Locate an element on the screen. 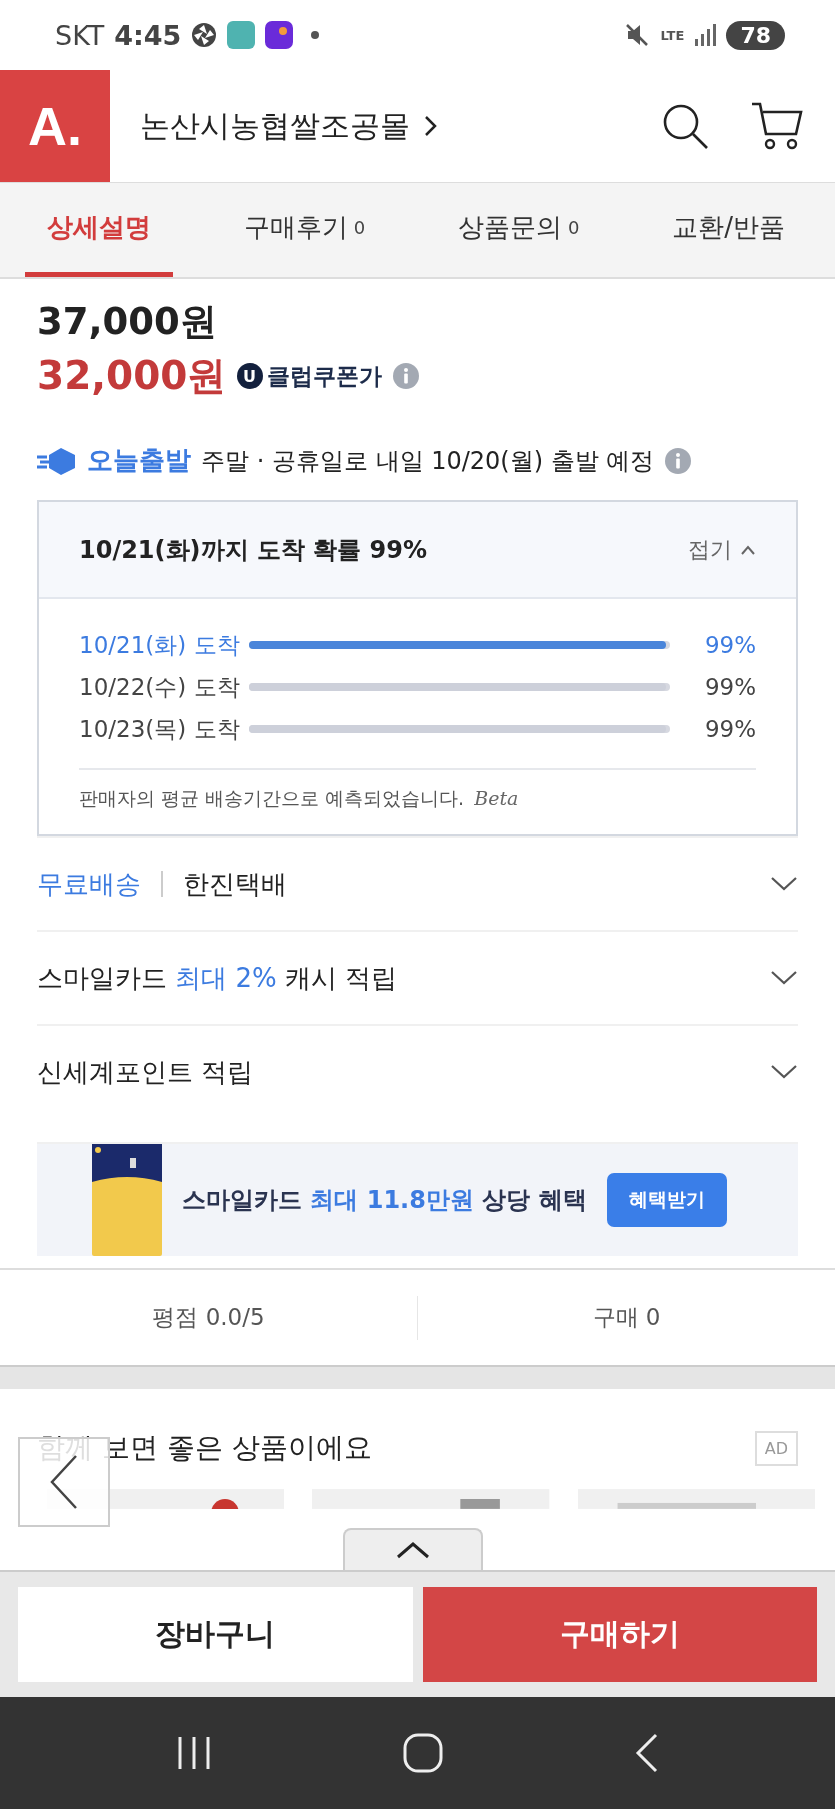 The width and height of the screenshot is (835, 1809). store-name-link: 논산시농협쌀조공몰 is located at coordinates (289, 126).